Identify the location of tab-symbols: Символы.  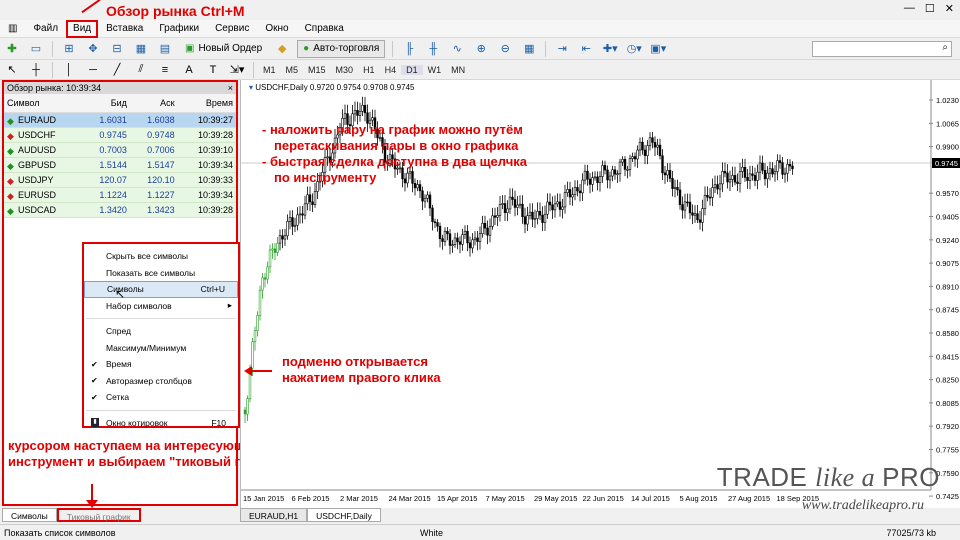
(29, 515).